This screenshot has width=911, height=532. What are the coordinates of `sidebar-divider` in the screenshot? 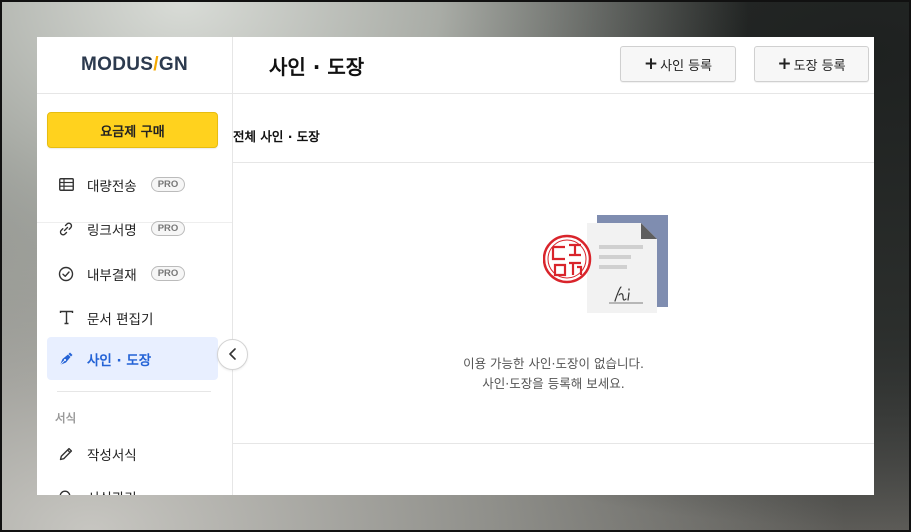 It's located at (134, 391).